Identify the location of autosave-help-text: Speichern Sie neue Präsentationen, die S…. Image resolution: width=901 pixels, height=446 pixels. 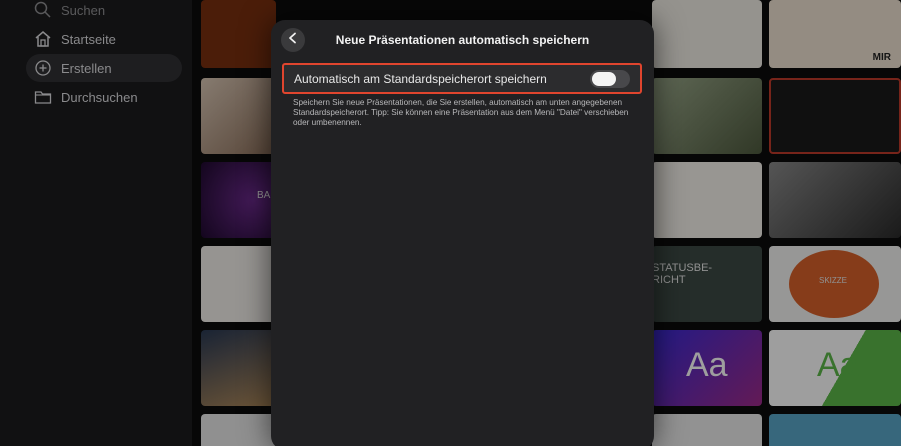
(461, 112).